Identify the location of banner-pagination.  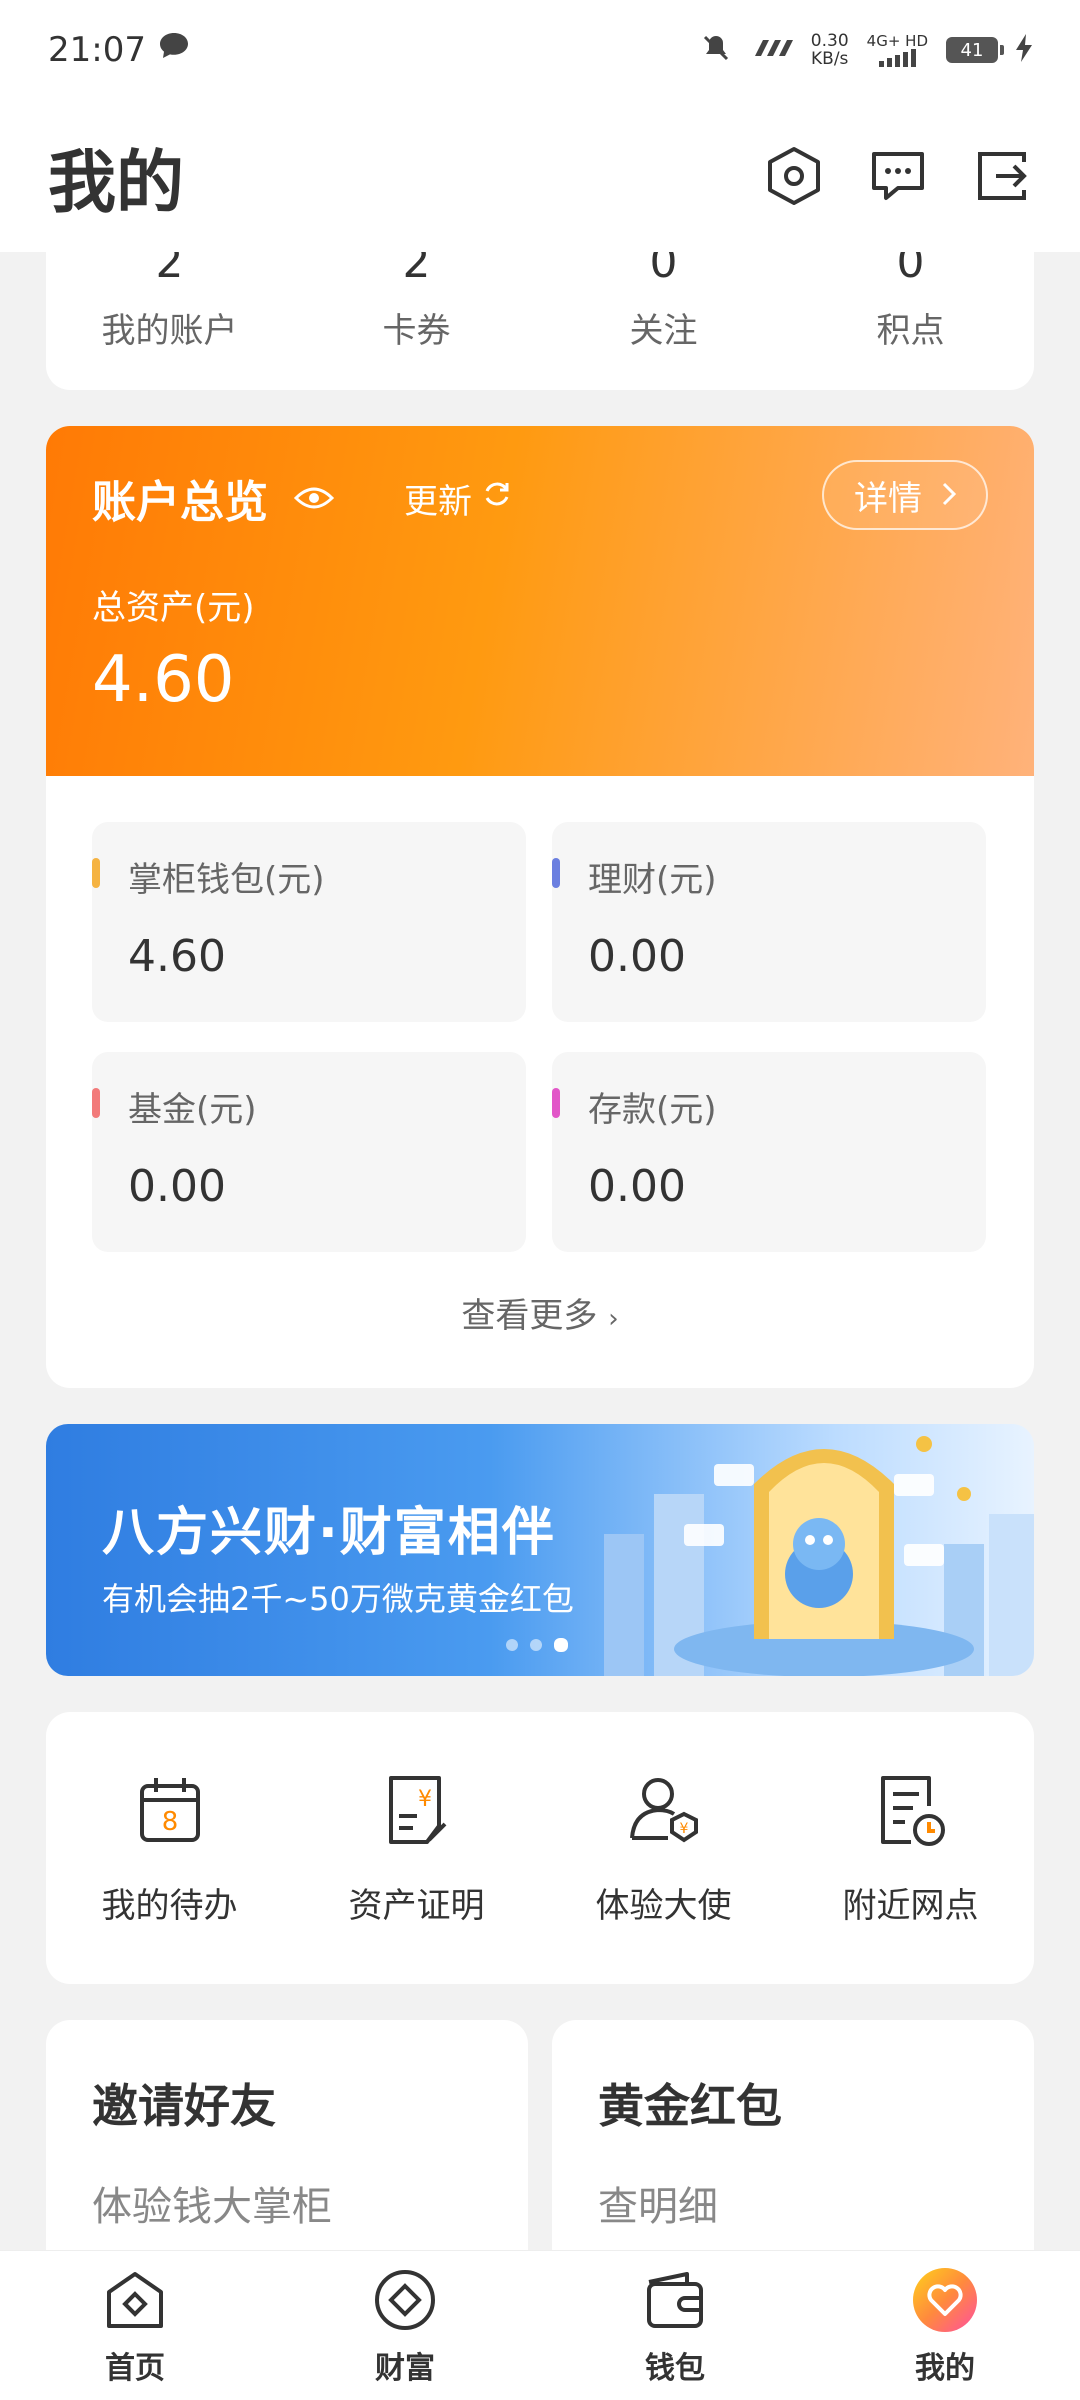
(537, 1645).